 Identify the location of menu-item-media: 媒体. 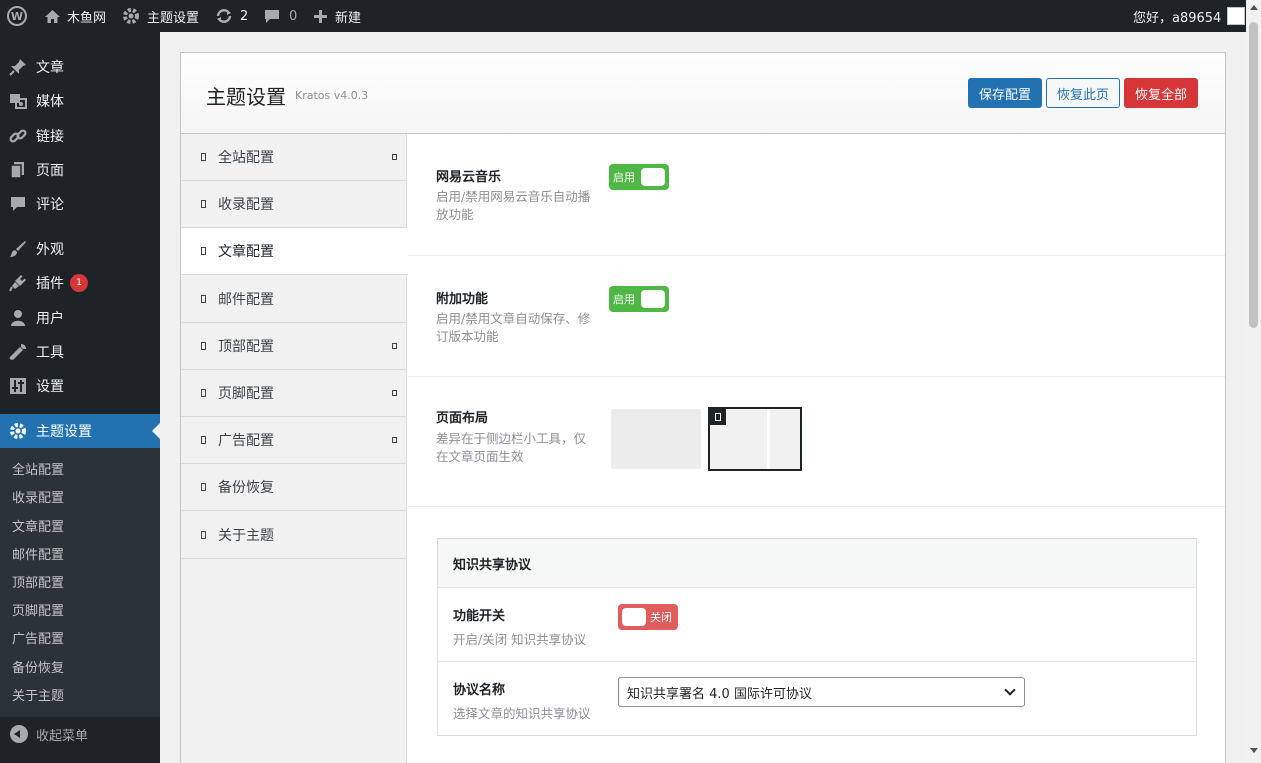
(80, 101).